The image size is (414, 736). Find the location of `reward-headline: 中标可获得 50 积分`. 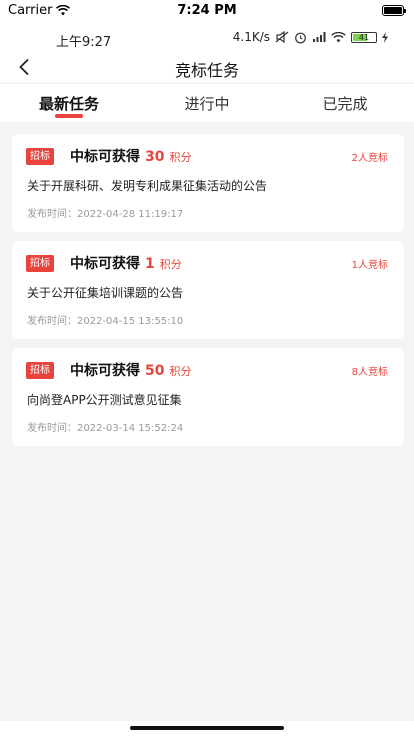

reward-headline: 中标可获得 50 积分 is located at coordinates (130, 370).